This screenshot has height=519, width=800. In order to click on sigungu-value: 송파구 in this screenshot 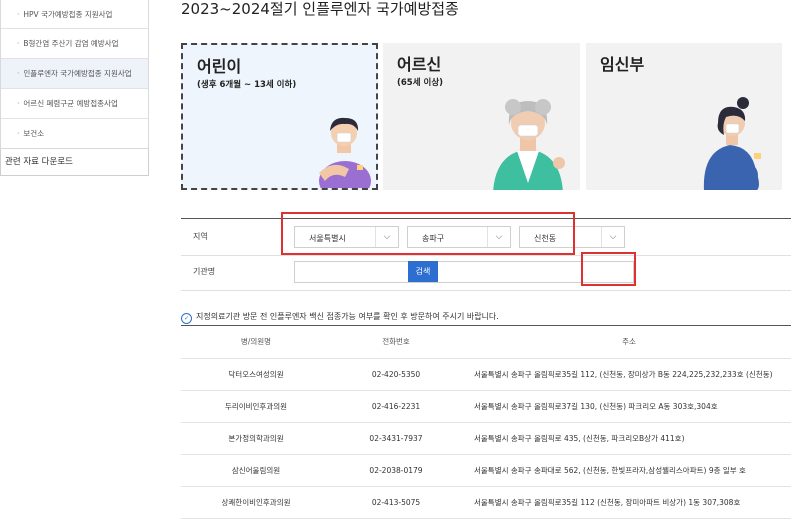, I will do `click(433, 238)`.